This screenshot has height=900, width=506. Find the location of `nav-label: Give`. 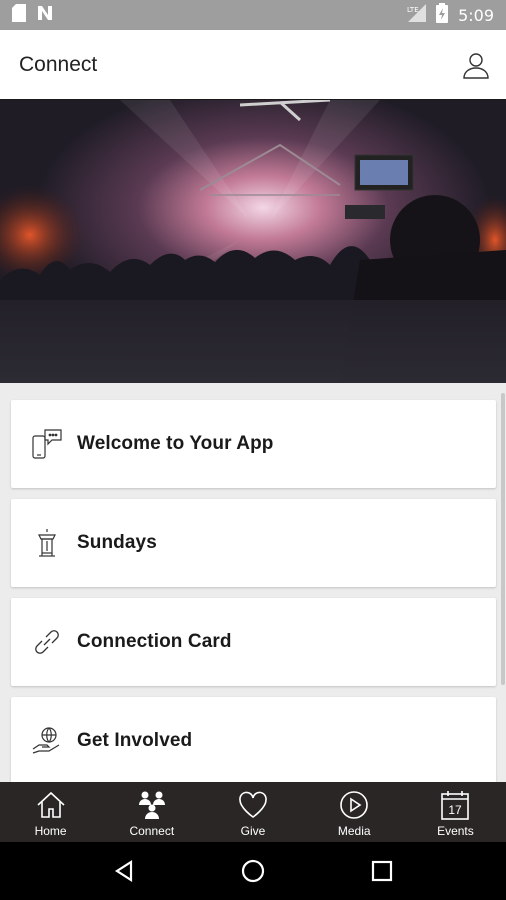

nav-label: Give is located at coordinates (253, 831).